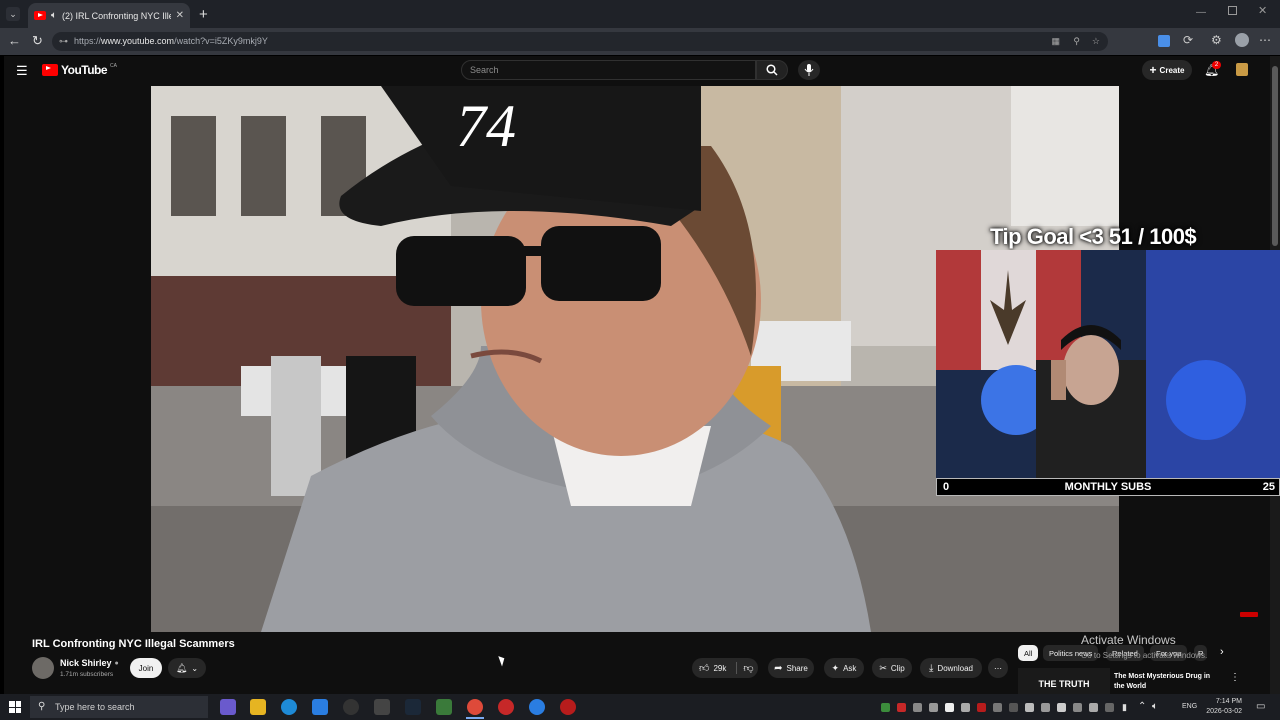  Describe the element at coordinates (704, 668) in the screenshot. I see `thumbs-up-icon: 👍︎` at that location.